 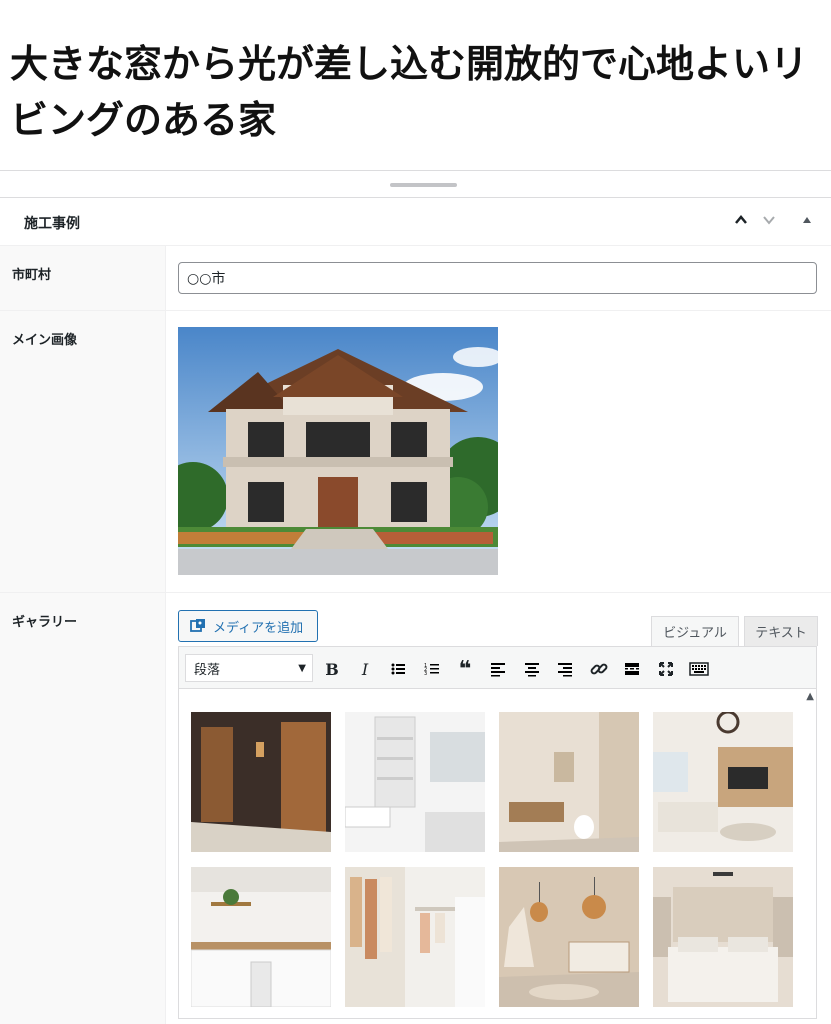 What do you see at coordinates (723, 937) in the screenshot?
I see `gallery-image-bedroom` at bounding box center [723, 937].